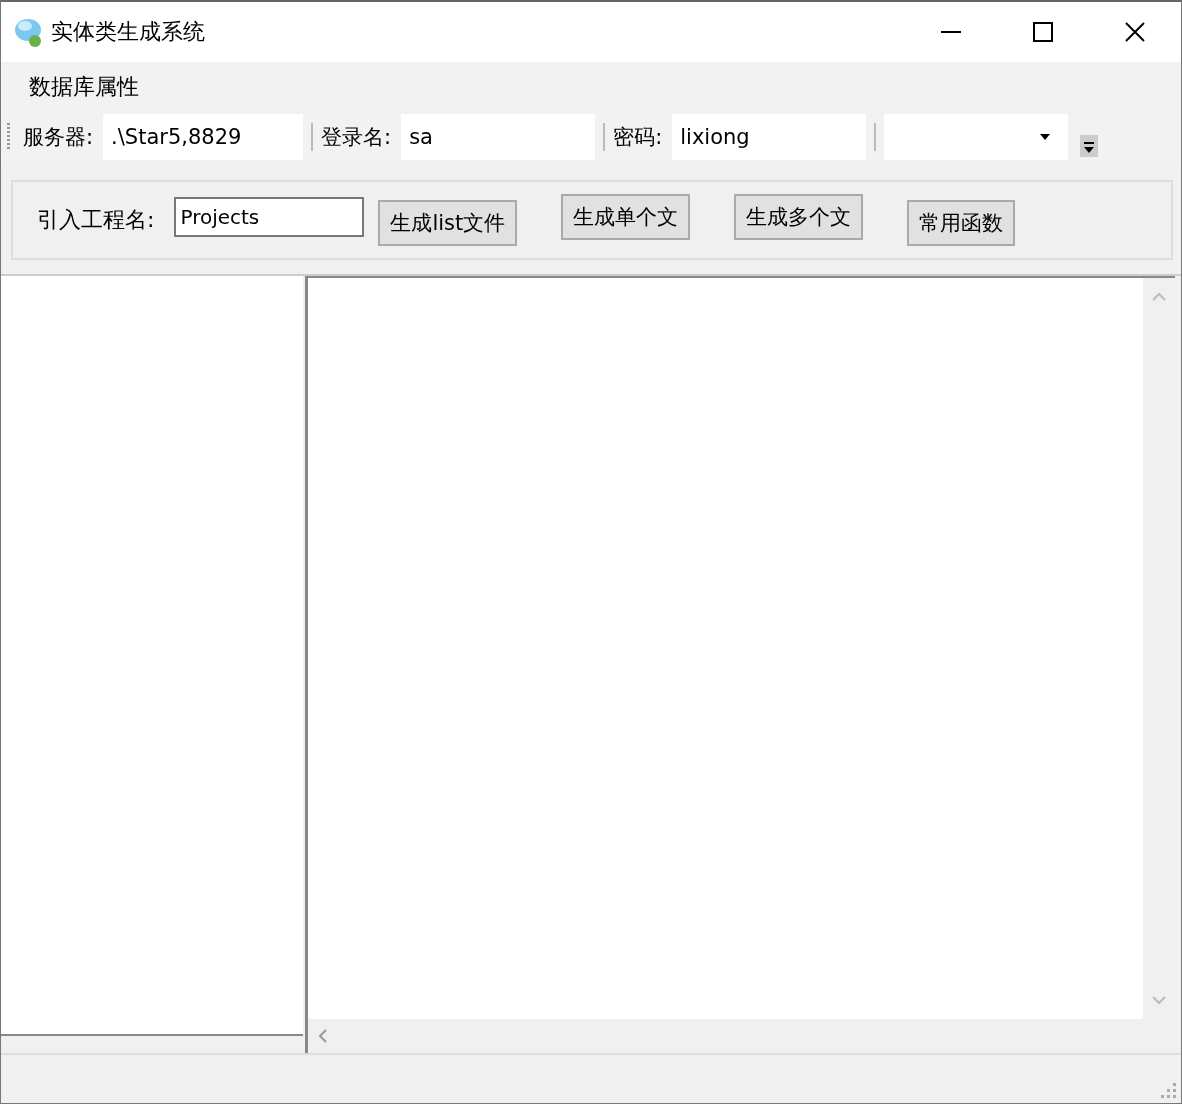 The image size is (1182, 1104). I want to click on scroll-left-icon, so click(323, 1036).